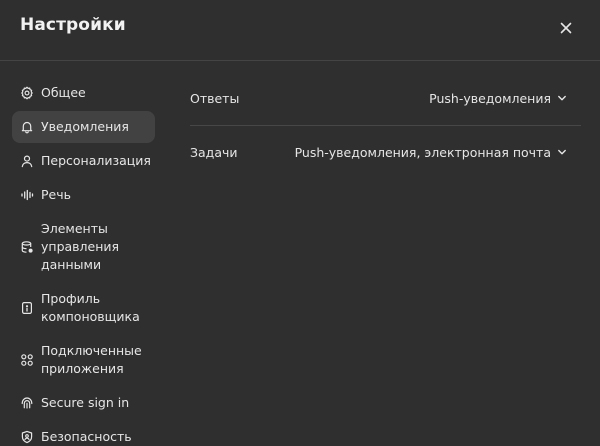  What do you see at coordinates (27, 403) in the screenshot?
I see `secure-signin-icon` at bounding box center [27, 403].